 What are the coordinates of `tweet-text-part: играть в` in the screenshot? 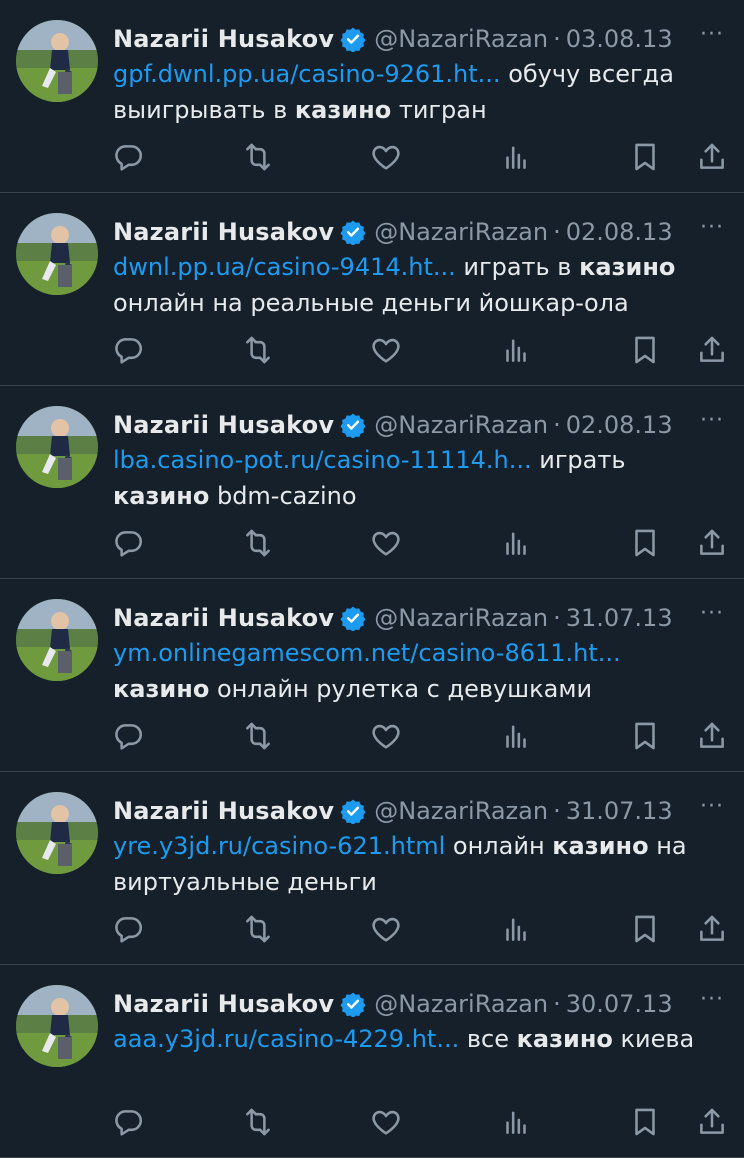 It's located at (517, 267).